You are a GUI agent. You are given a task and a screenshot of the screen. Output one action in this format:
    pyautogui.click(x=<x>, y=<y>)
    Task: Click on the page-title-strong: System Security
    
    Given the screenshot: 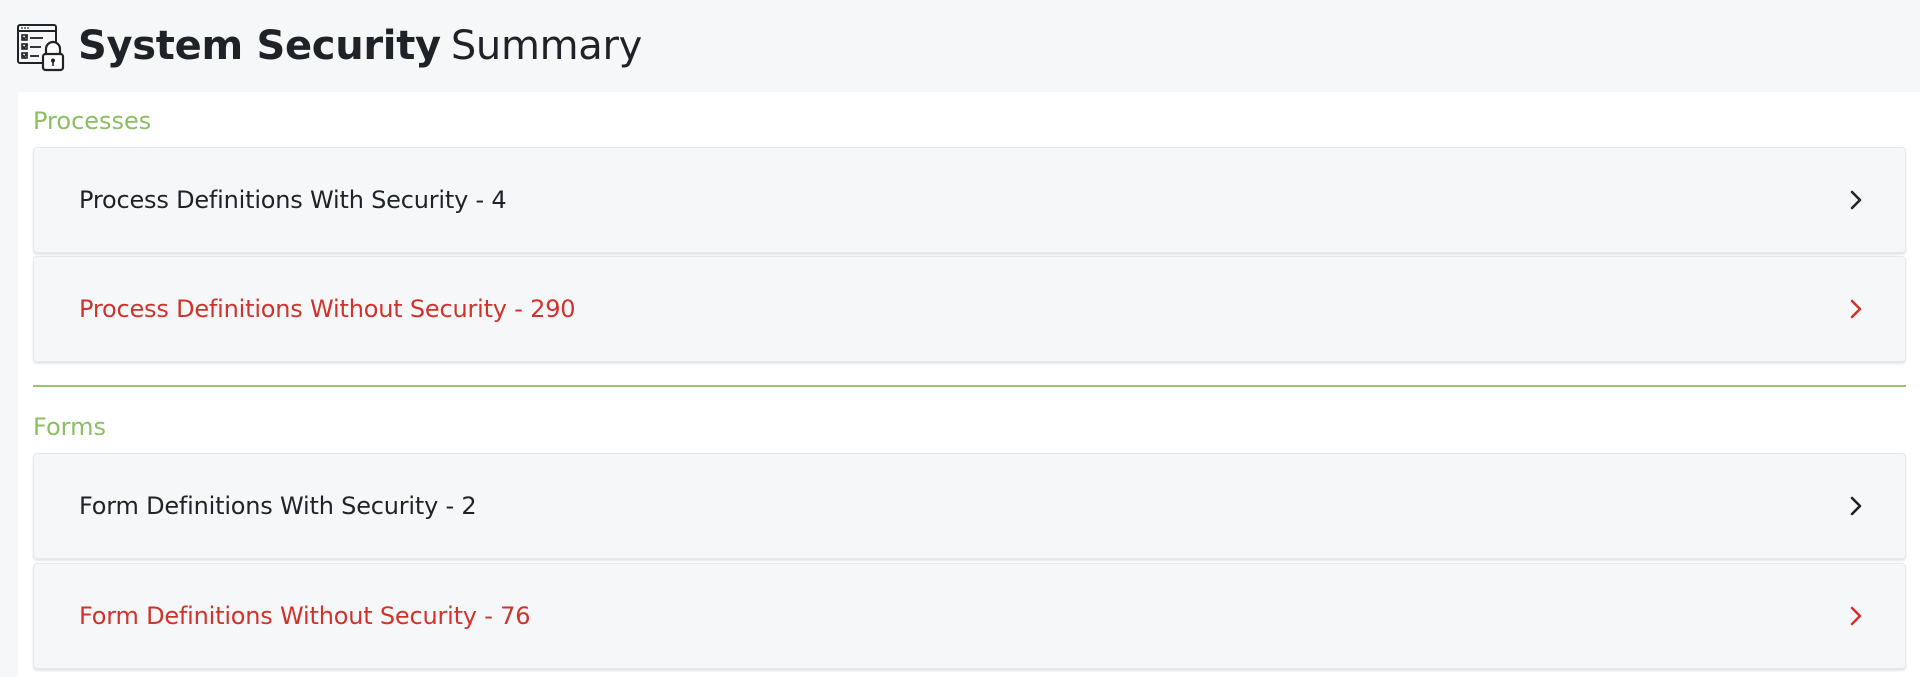 What is the action you would take?
    pyautogui.click(x=259, y=46)
    